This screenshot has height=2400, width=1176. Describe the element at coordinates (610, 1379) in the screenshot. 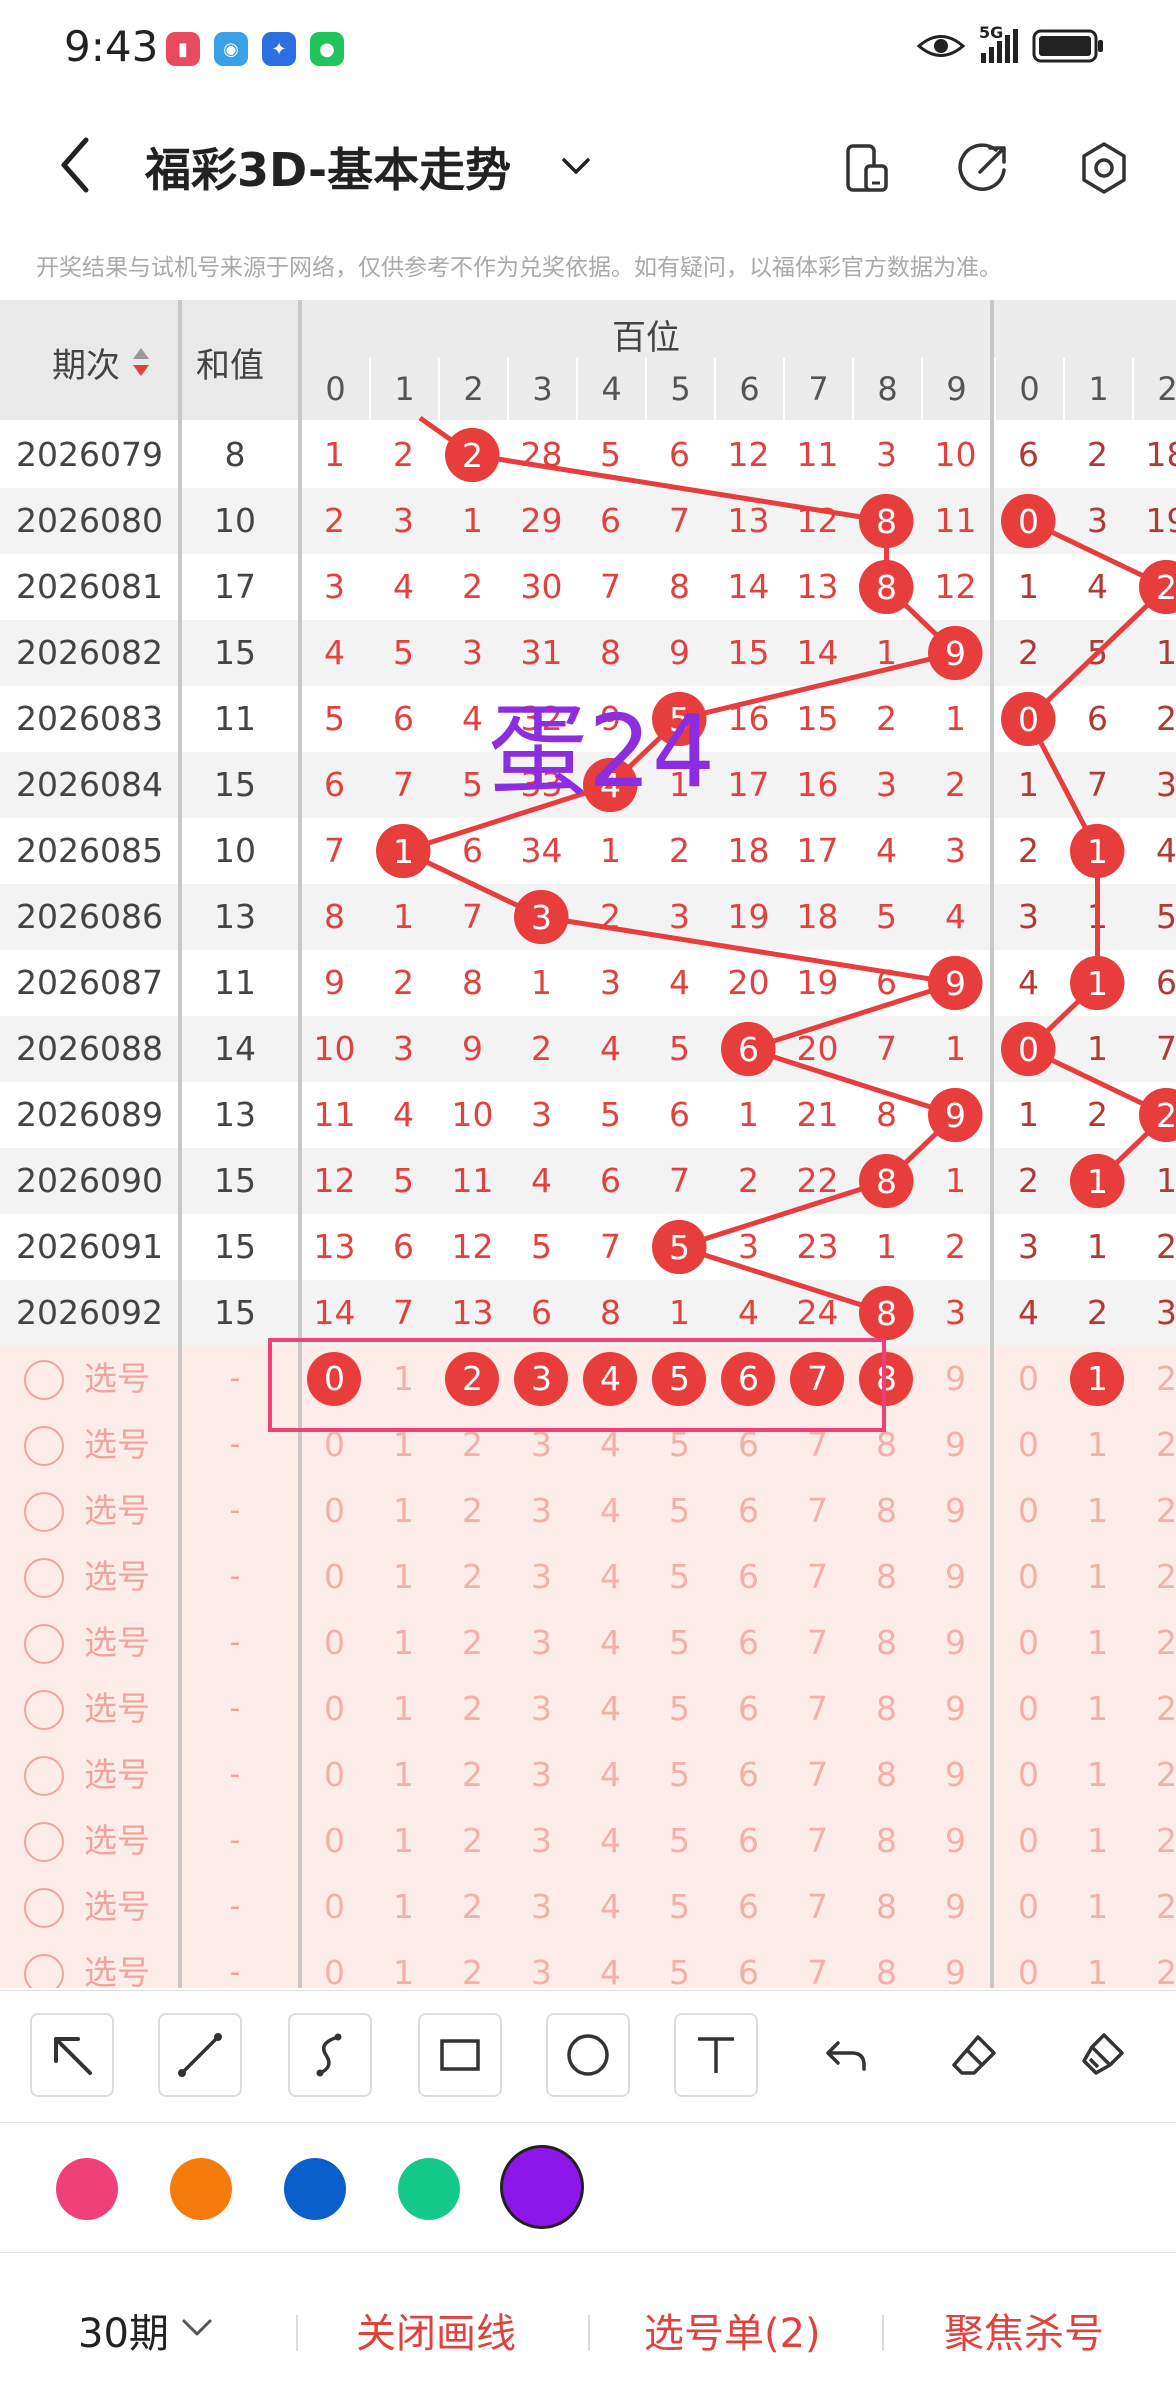

I see `picked-digit: 4` at that location.